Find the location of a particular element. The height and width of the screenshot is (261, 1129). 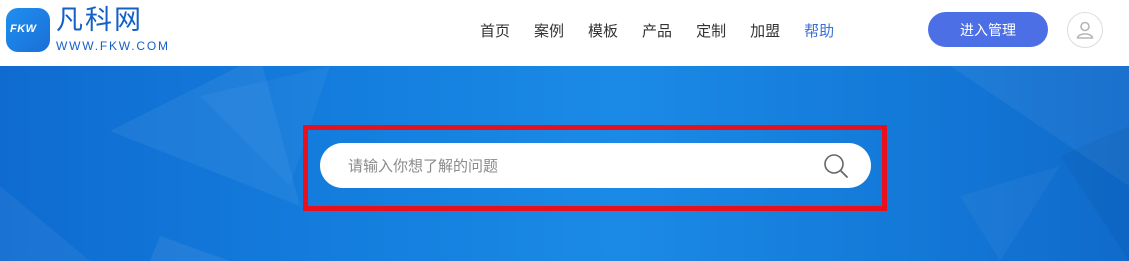

enter-management-button: 进入管理 is located at coordinates (988, 29).